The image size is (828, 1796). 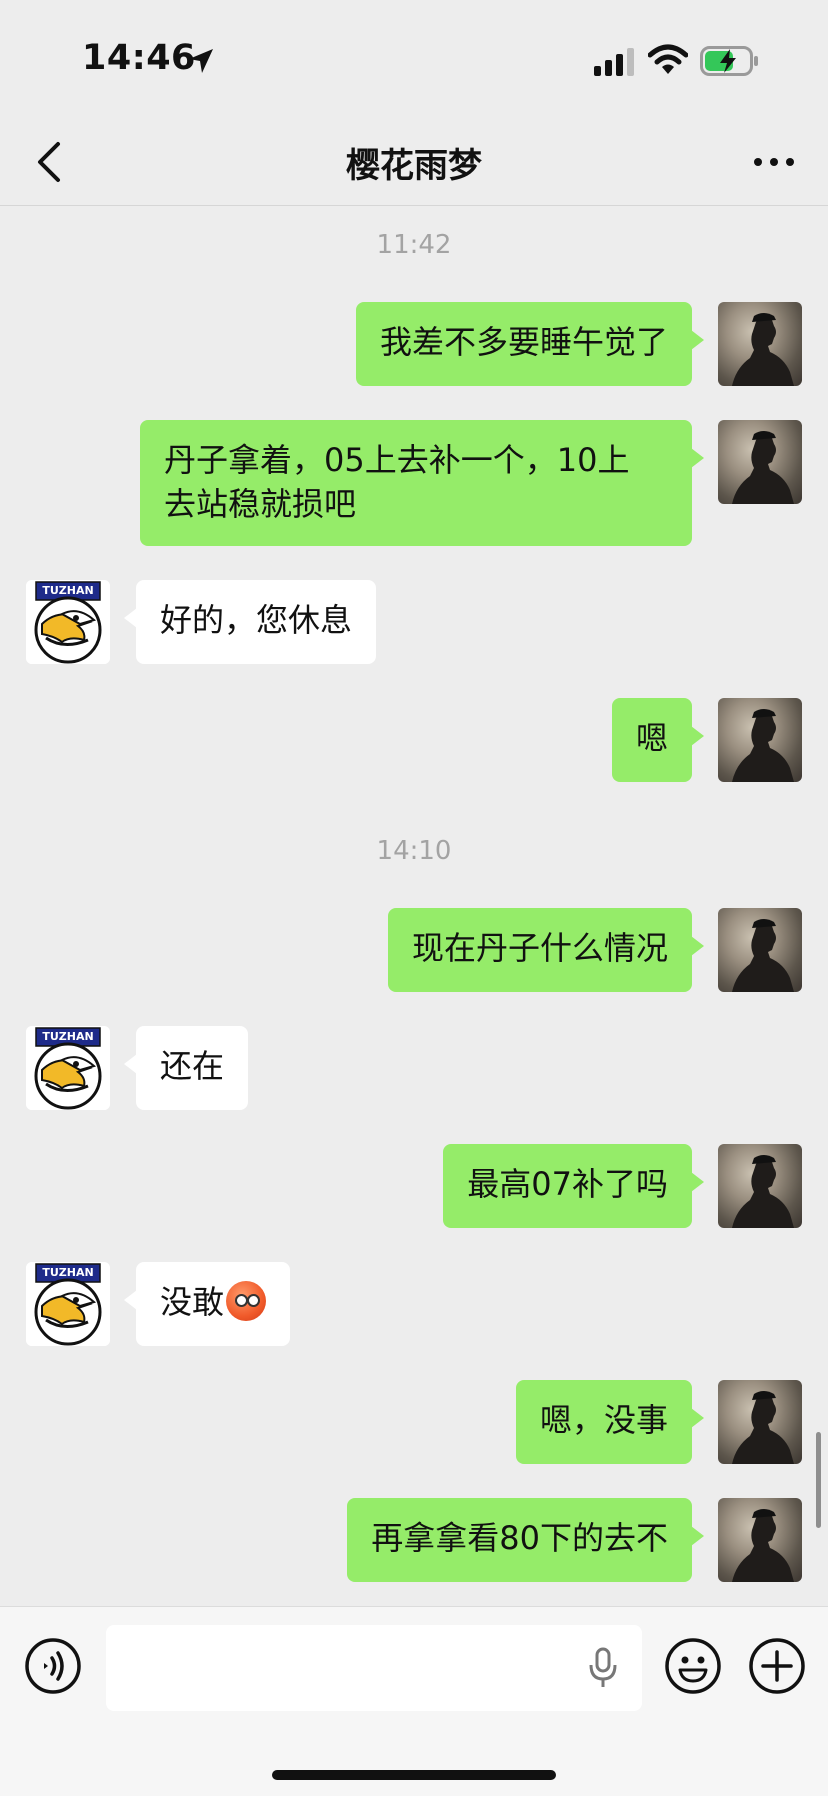 I want to click on more-options-icon, so click(x=774, y=162).